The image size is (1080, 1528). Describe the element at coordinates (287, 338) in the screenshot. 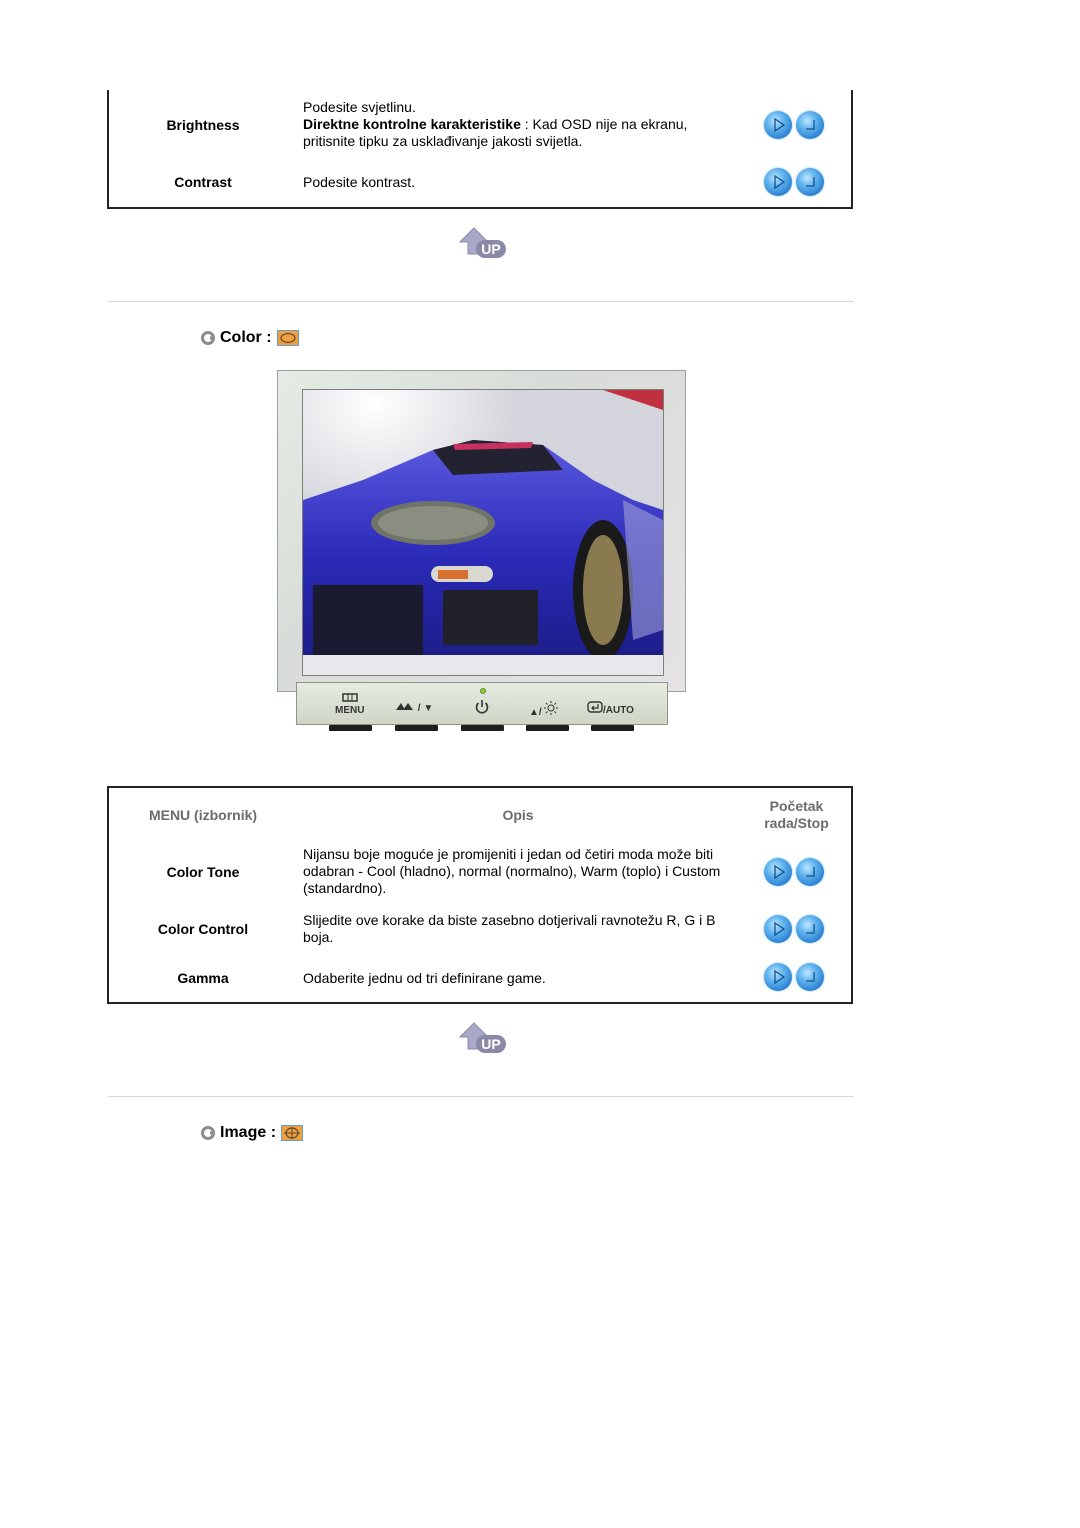

I see `color-osd-icon` at that location.